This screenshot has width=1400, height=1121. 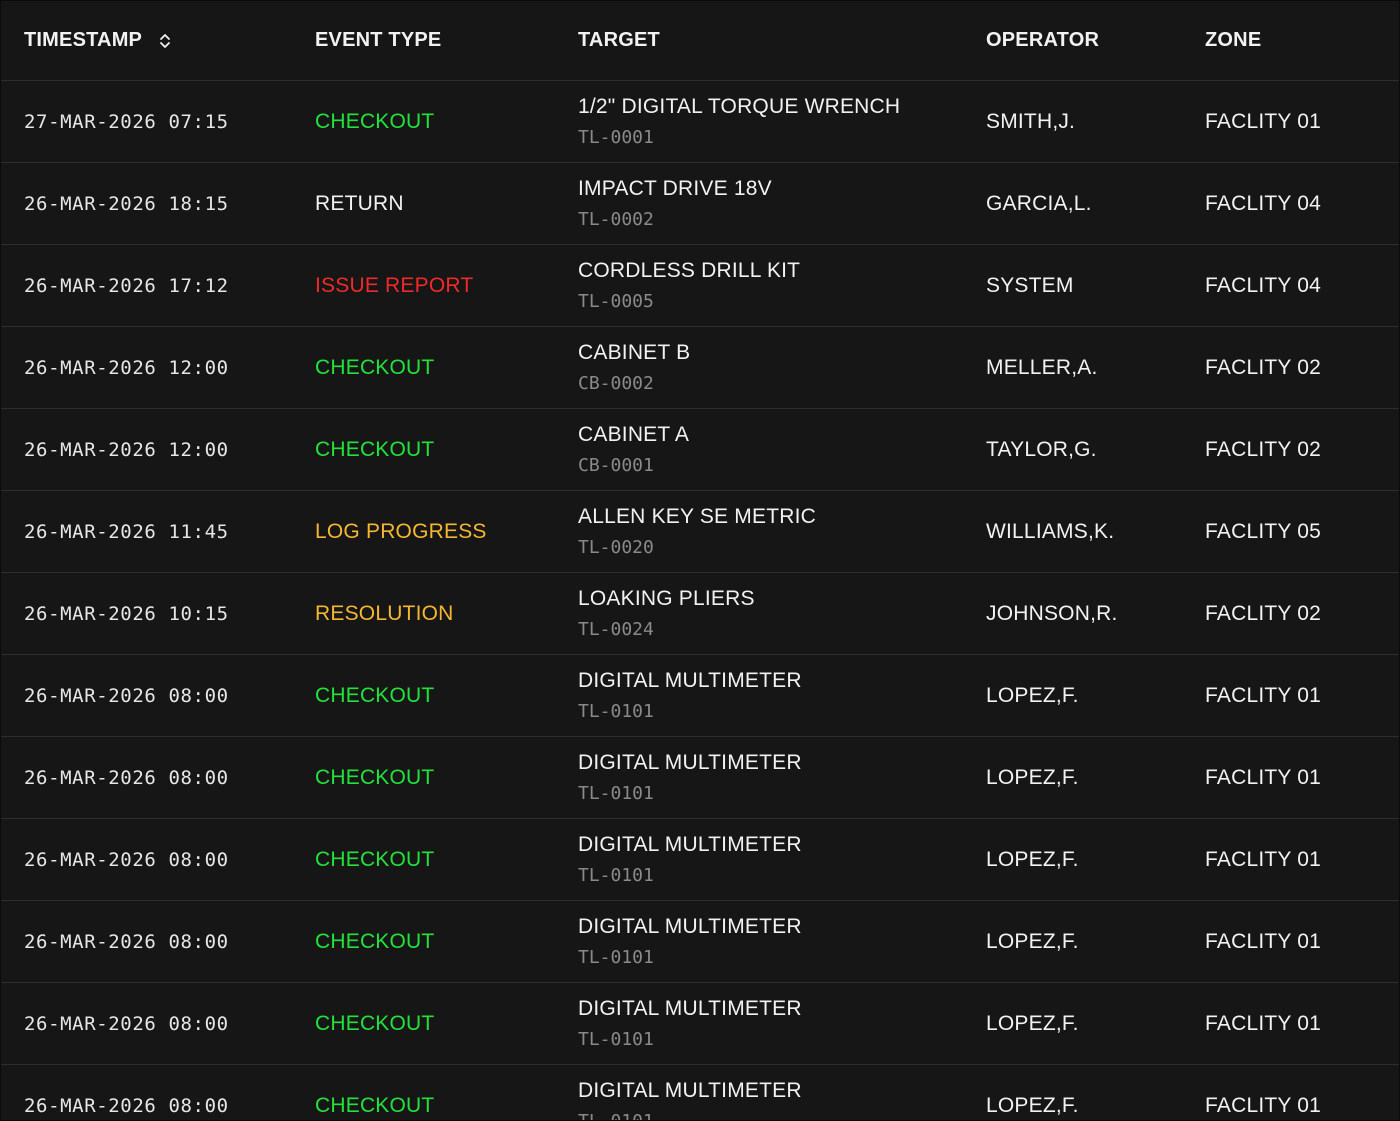 I want to click on cell-event-type: LOG PROGRESS, so click(x=401, y=531).